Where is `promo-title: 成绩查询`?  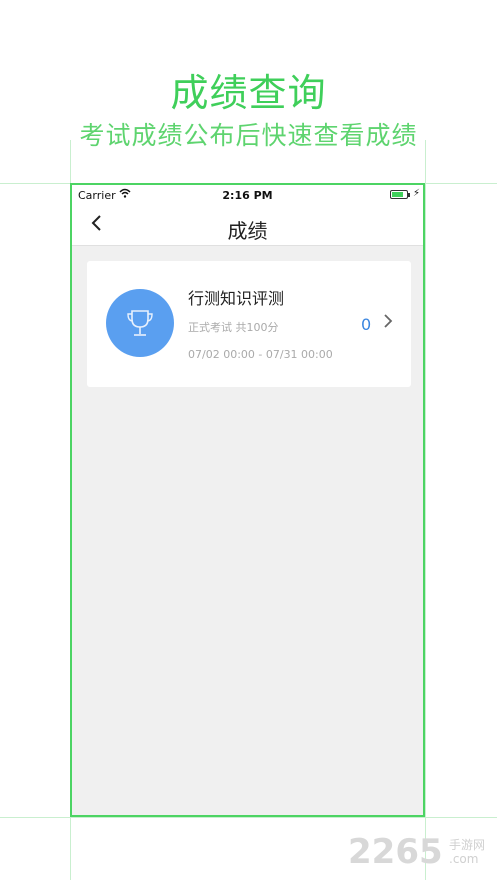 promo-title: 成绩查询 is located at coordinates (248, 93).